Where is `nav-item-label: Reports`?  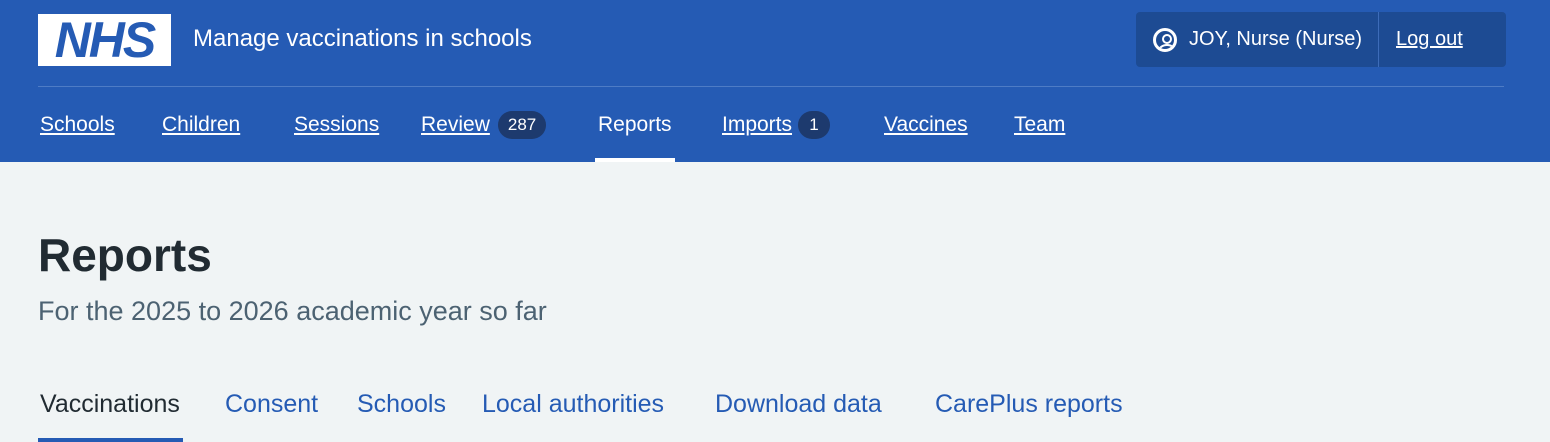 nav-item-label: Reports is located at coordinates (635, 124).